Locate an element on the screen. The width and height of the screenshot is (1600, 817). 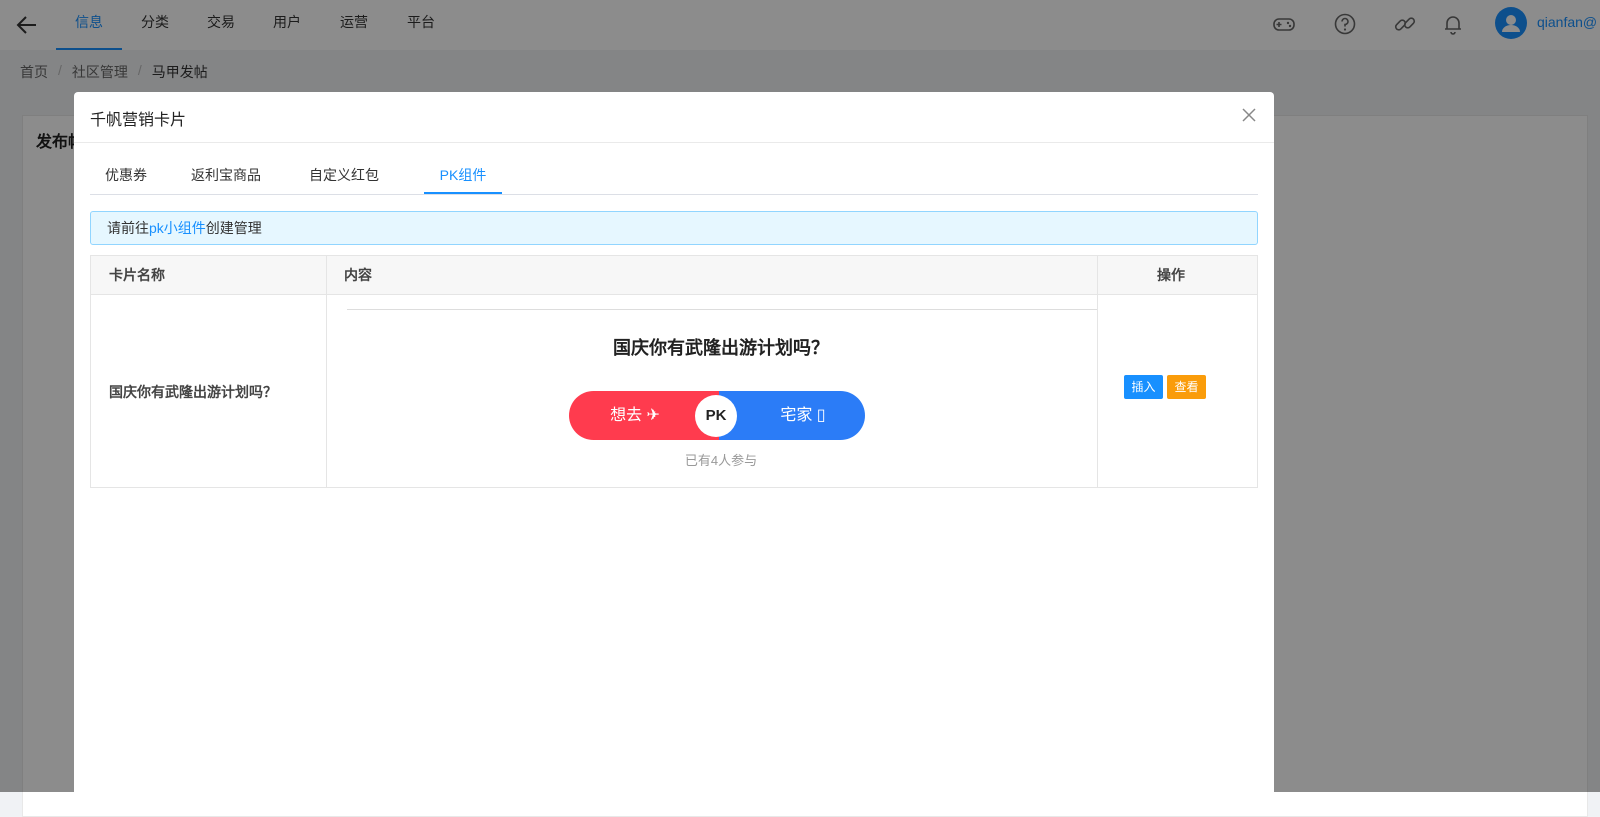
column-divider is located at coordinates (326, 371).